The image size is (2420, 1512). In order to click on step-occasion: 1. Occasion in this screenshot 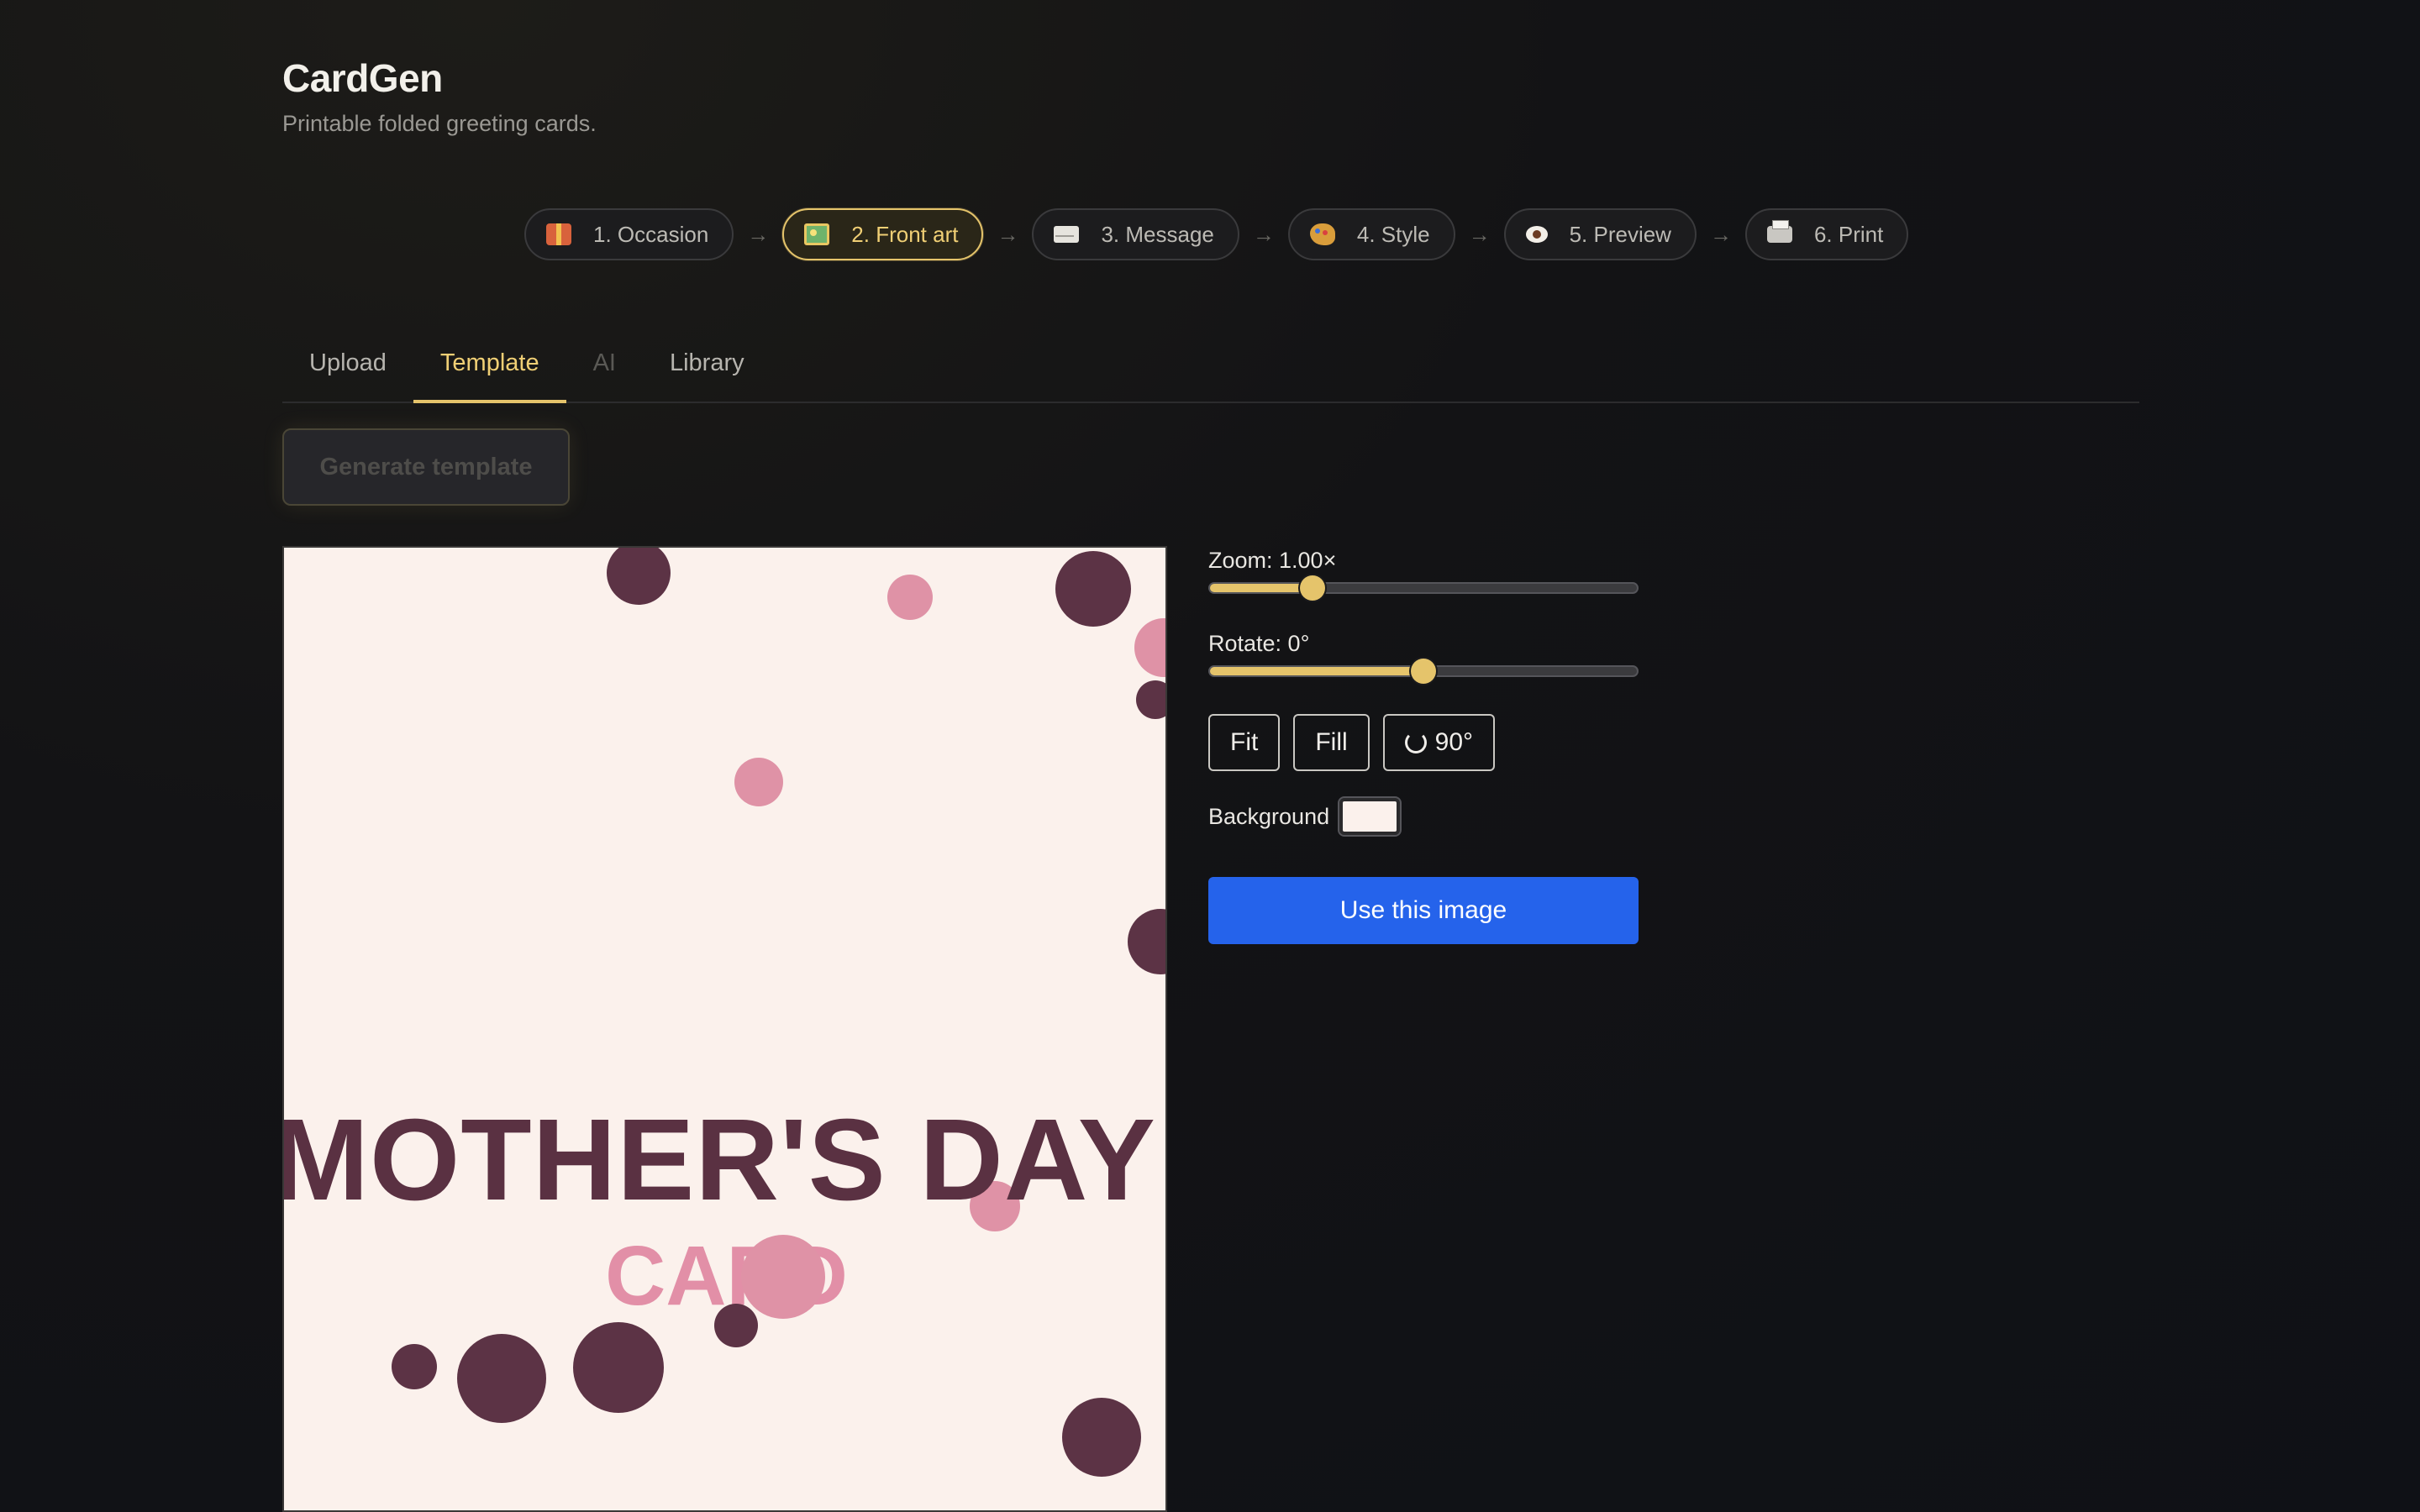, I will do `click(629, 234)`.